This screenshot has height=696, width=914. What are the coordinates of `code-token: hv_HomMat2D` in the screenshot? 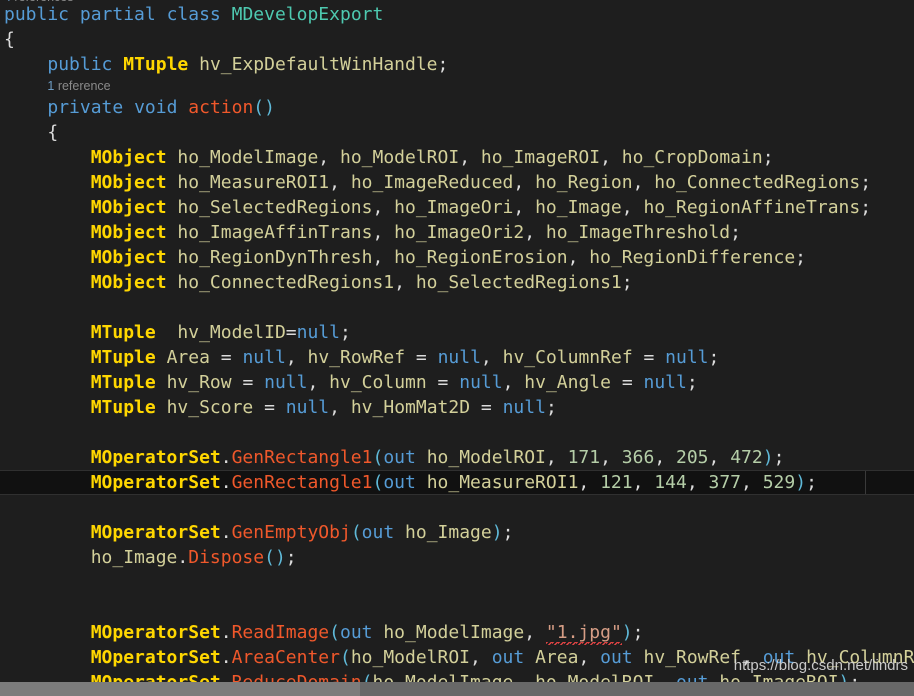 It's located at (410, 407).